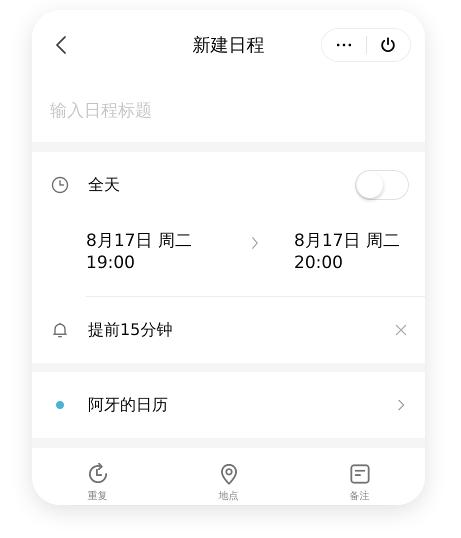  Describe the element at coordinates (382, 185) in the screenshot. I see `all-day-toggle` at that location.